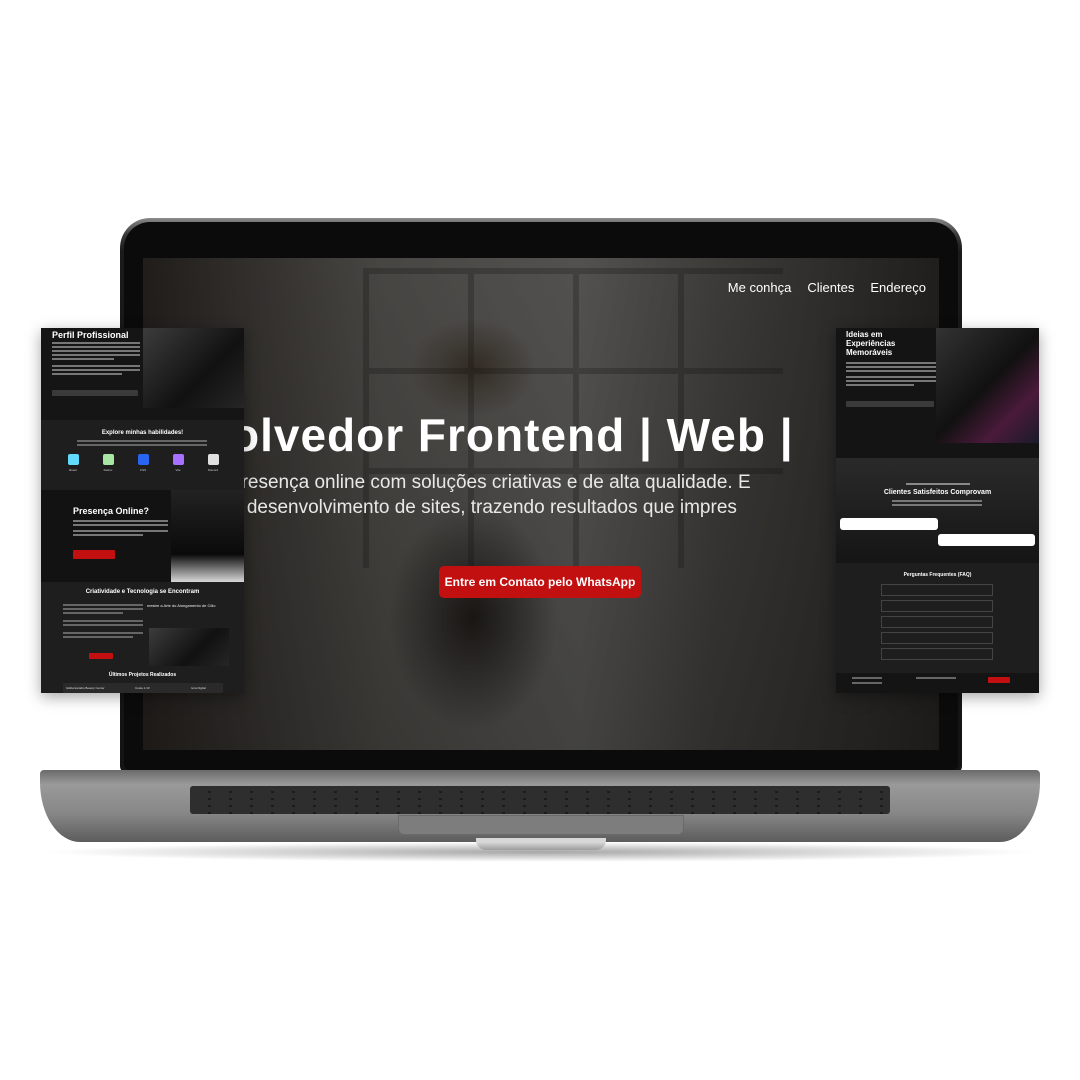 This screenshot has width=1080, height=1080. I want to click on skill-vite: Vite, so click(178, 465).